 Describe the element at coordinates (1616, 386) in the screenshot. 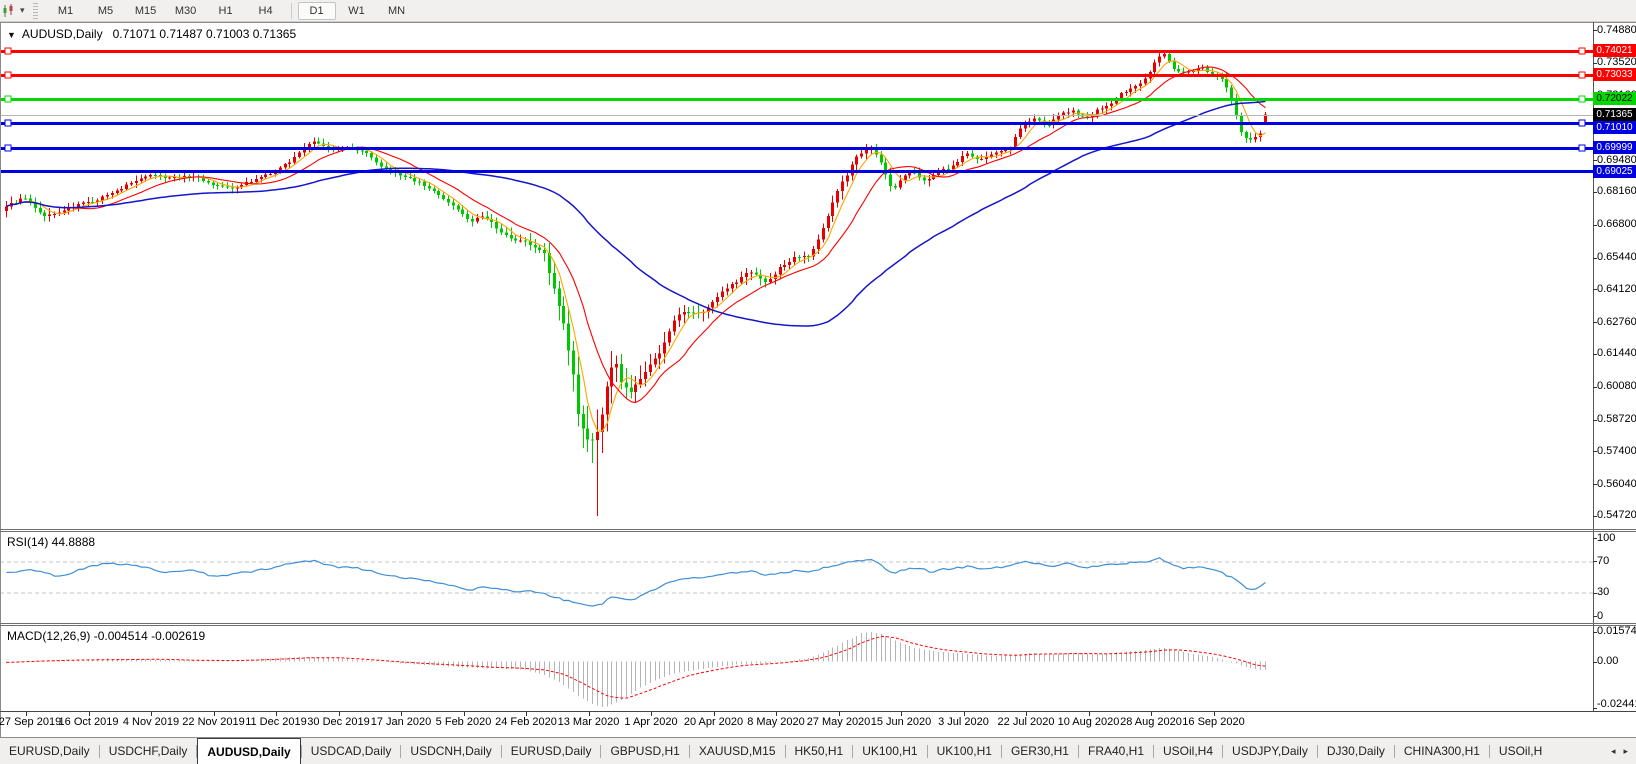

I see `price-tick-label: 0.60080` at that location.